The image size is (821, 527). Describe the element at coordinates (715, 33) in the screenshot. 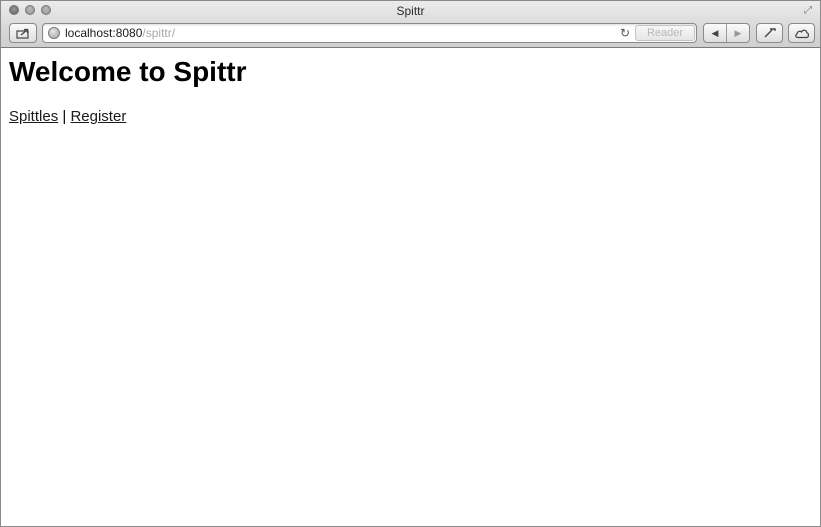

I see `back-arrow-icon: ◀` at that location.